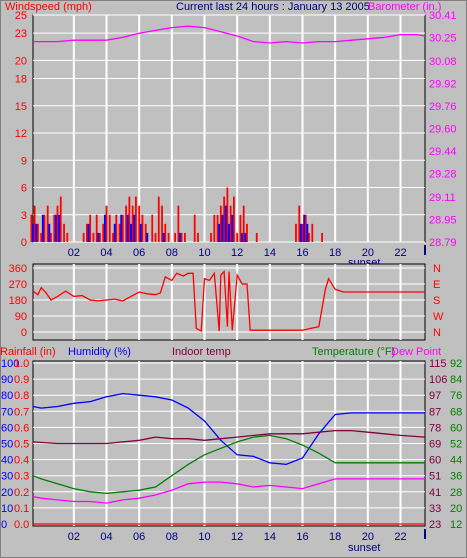 The height and width of the screenshot is (558, 467). I want to click on rainfall-tick-label: 0.7, so click(21, 412).